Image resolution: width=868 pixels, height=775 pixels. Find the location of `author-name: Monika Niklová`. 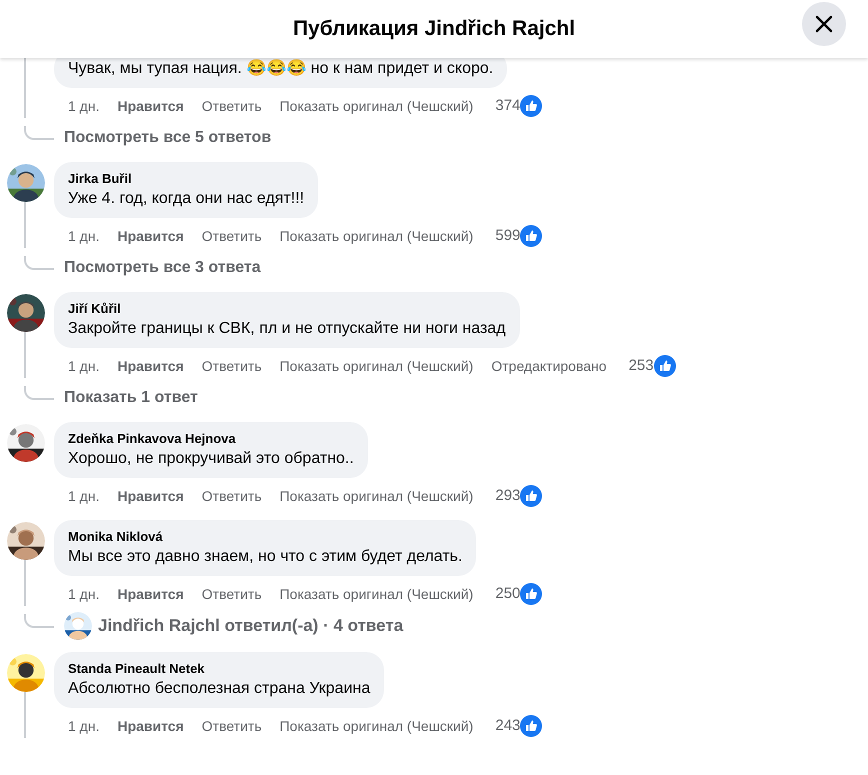

author-name: Monika Niklová is located at coordinates (265, 537).